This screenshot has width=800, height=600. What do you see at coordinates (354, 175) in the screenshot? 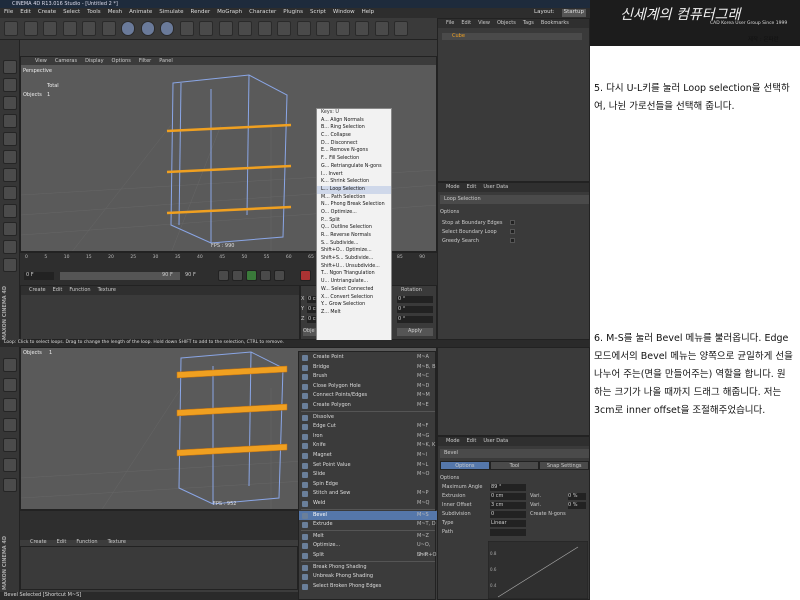
I see `popup1-item: I... Invert` at bounding box center [354, 175].